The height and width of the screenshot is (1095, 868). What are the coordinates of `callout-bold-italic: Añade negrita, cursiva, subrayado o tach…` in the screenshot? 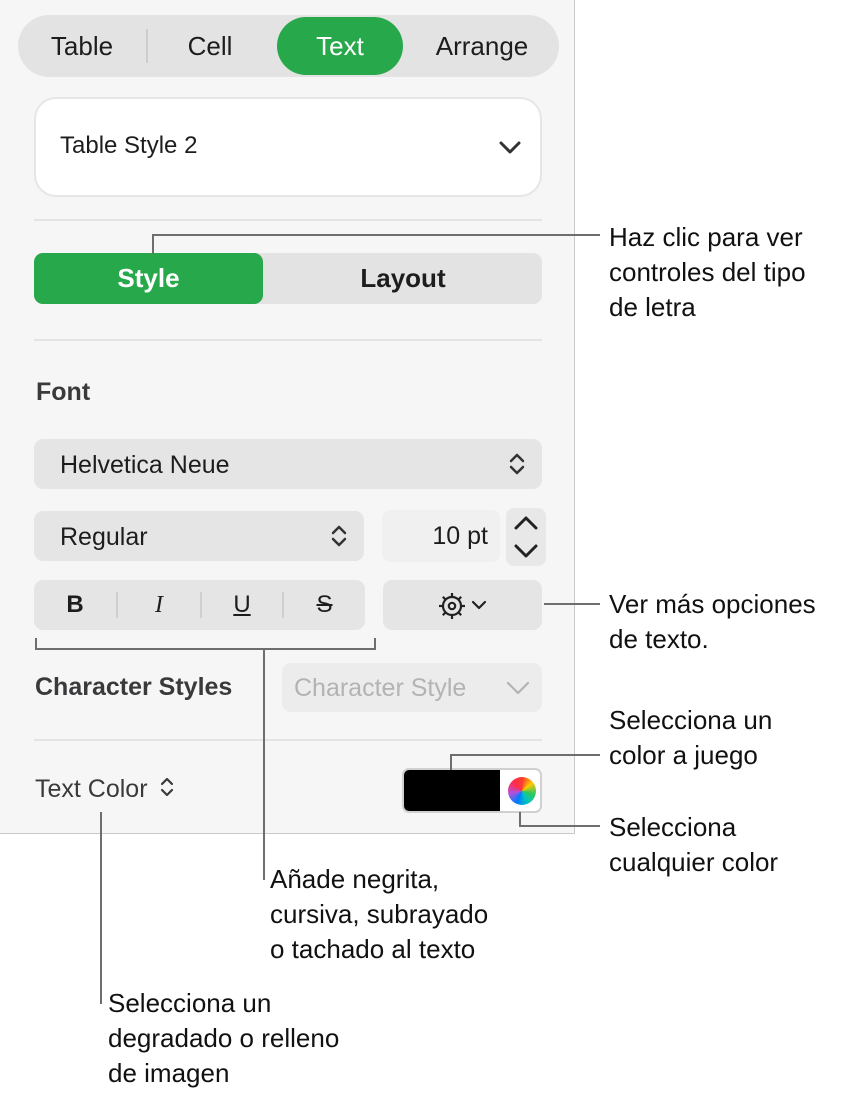 It's located at (379, 914).